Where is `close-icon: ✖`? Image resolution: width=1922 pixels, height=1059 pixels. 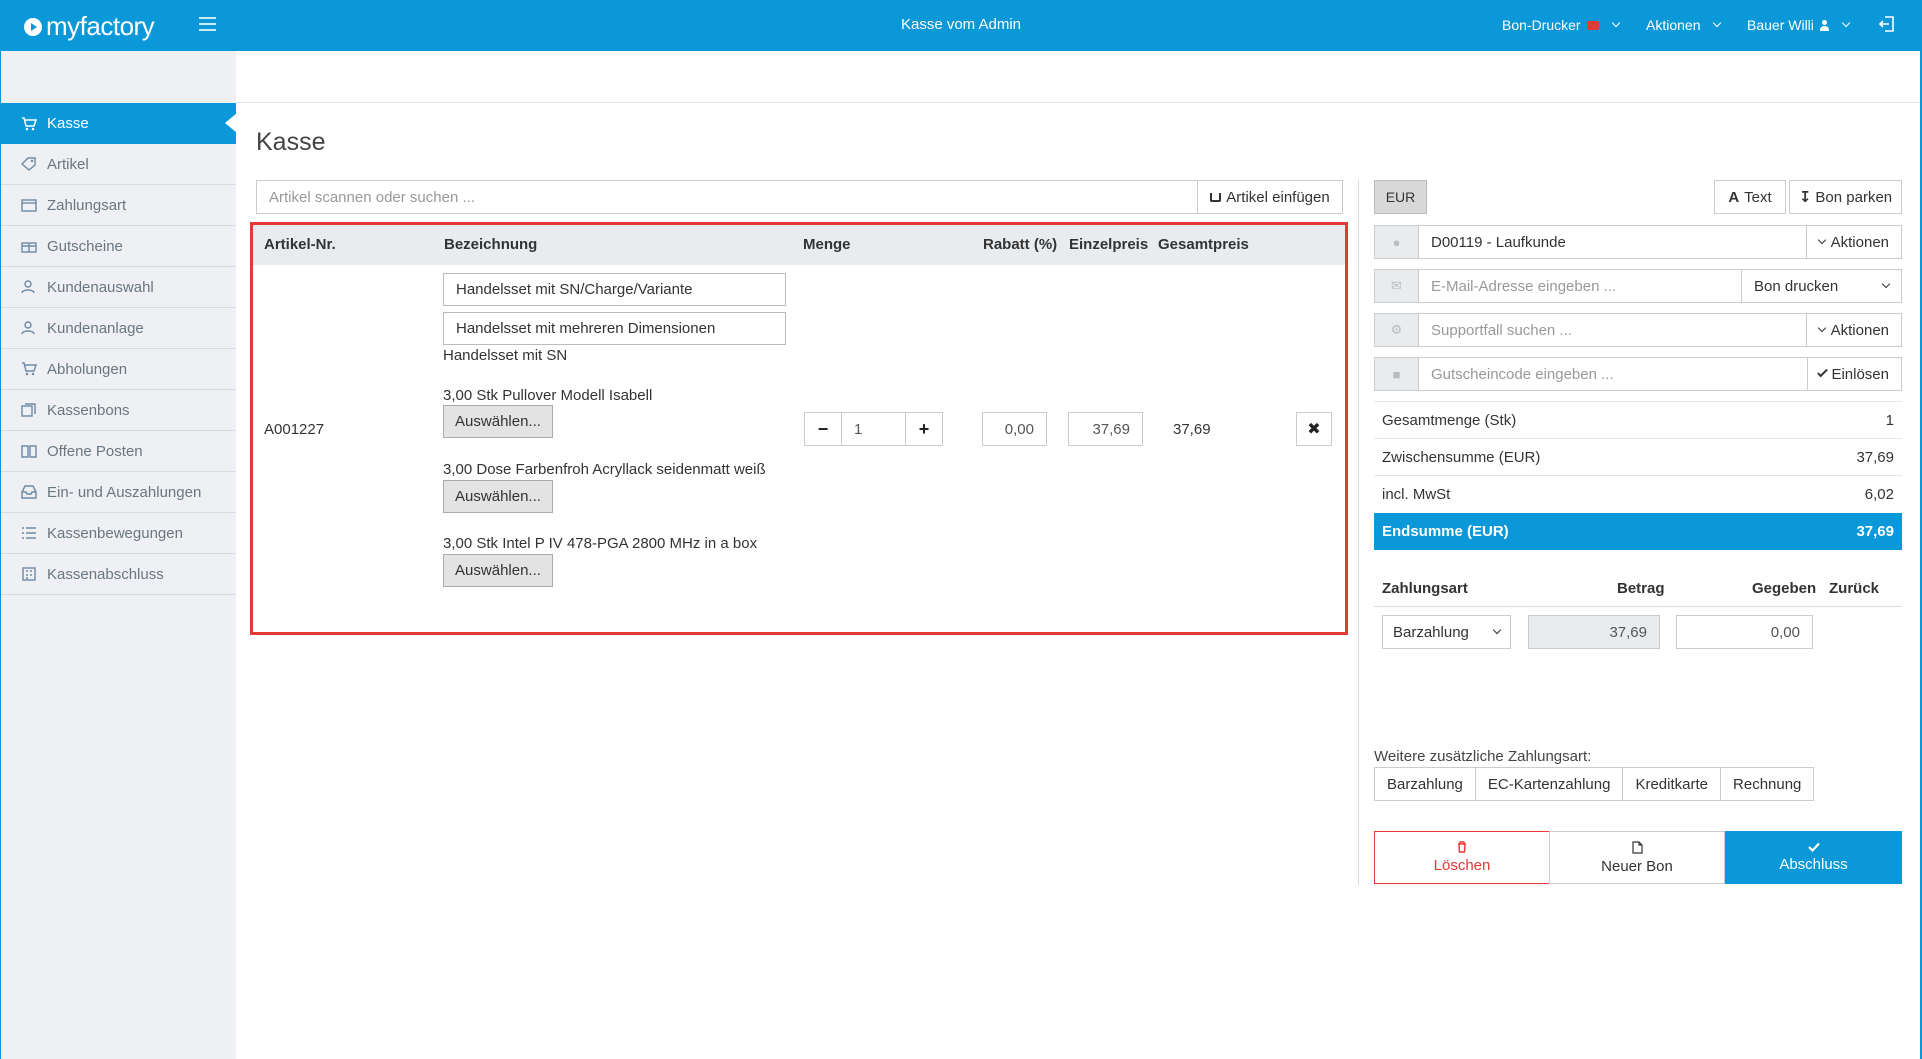
close-icon: ✖ is located at coordinates (1314, 429).